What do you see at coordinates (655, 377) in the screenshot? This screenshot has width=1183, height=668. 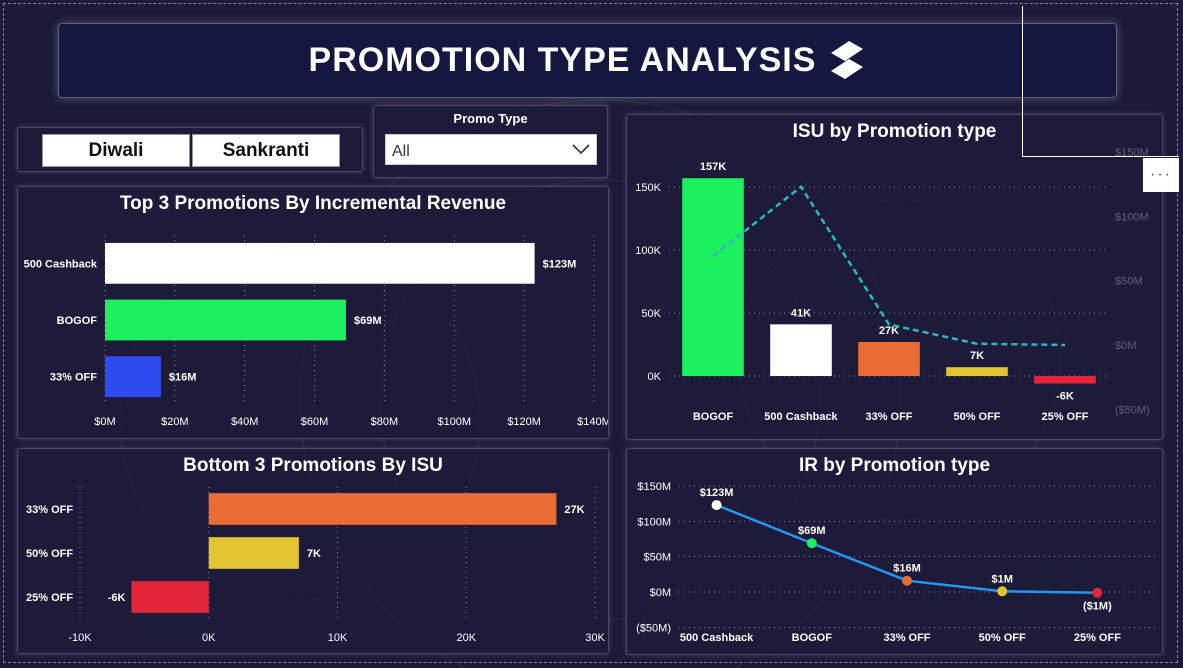 I see `y-tick-label: 0K` at bounding box center [655, 377].